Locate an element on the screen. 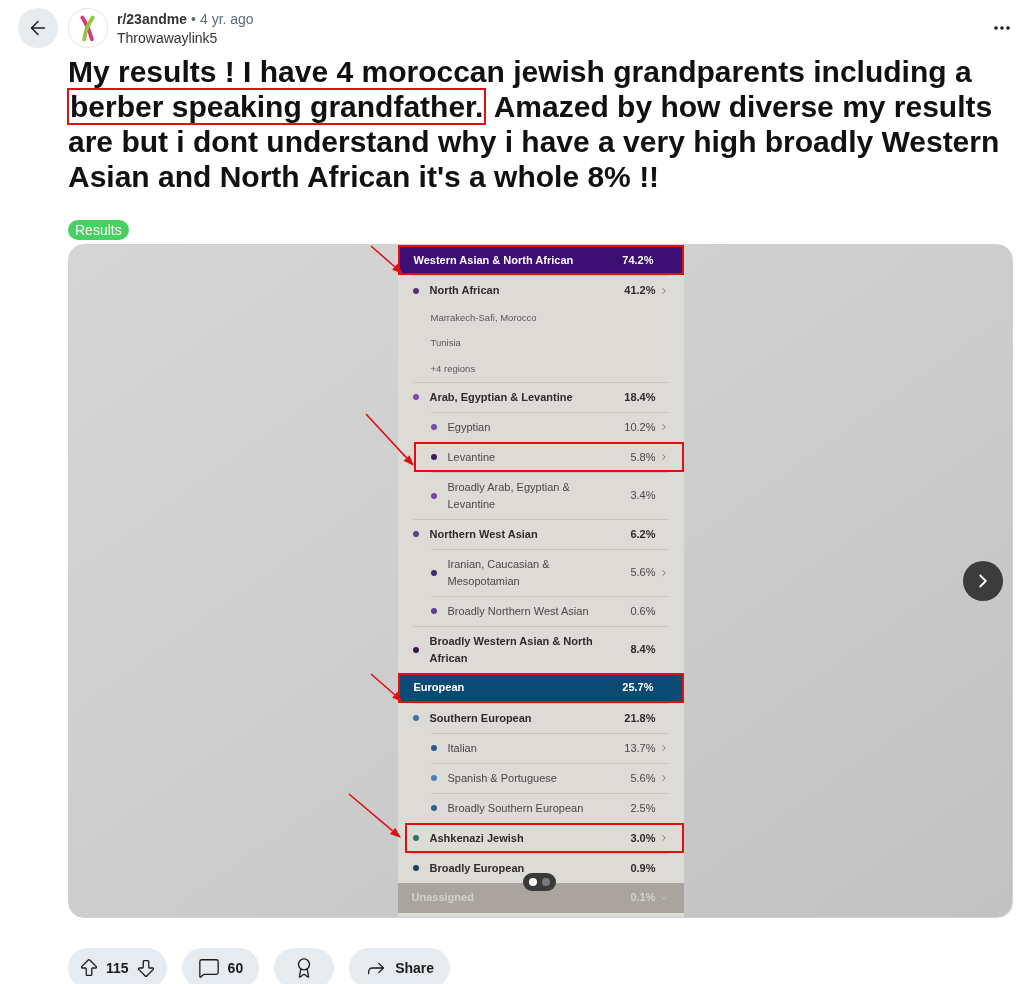 The height and width of the screenshot is (984, 1026). region-detail: Tunisia is located at coordinates (445, 343).